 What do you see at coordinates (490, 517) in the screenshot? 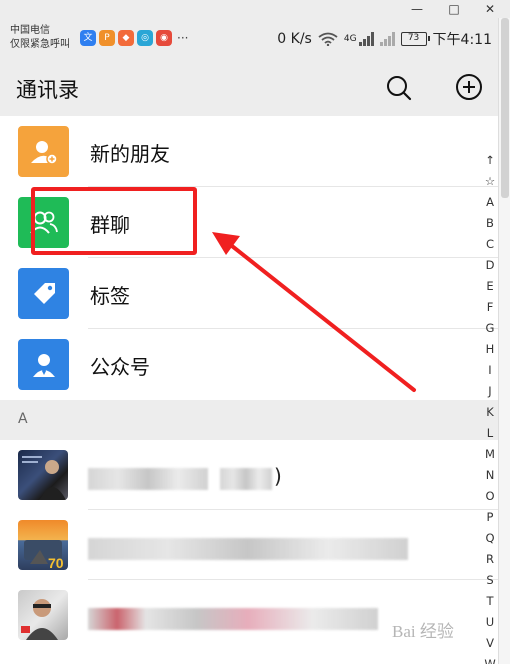
I see `index-letter: P` at bounding box center [490, 517].